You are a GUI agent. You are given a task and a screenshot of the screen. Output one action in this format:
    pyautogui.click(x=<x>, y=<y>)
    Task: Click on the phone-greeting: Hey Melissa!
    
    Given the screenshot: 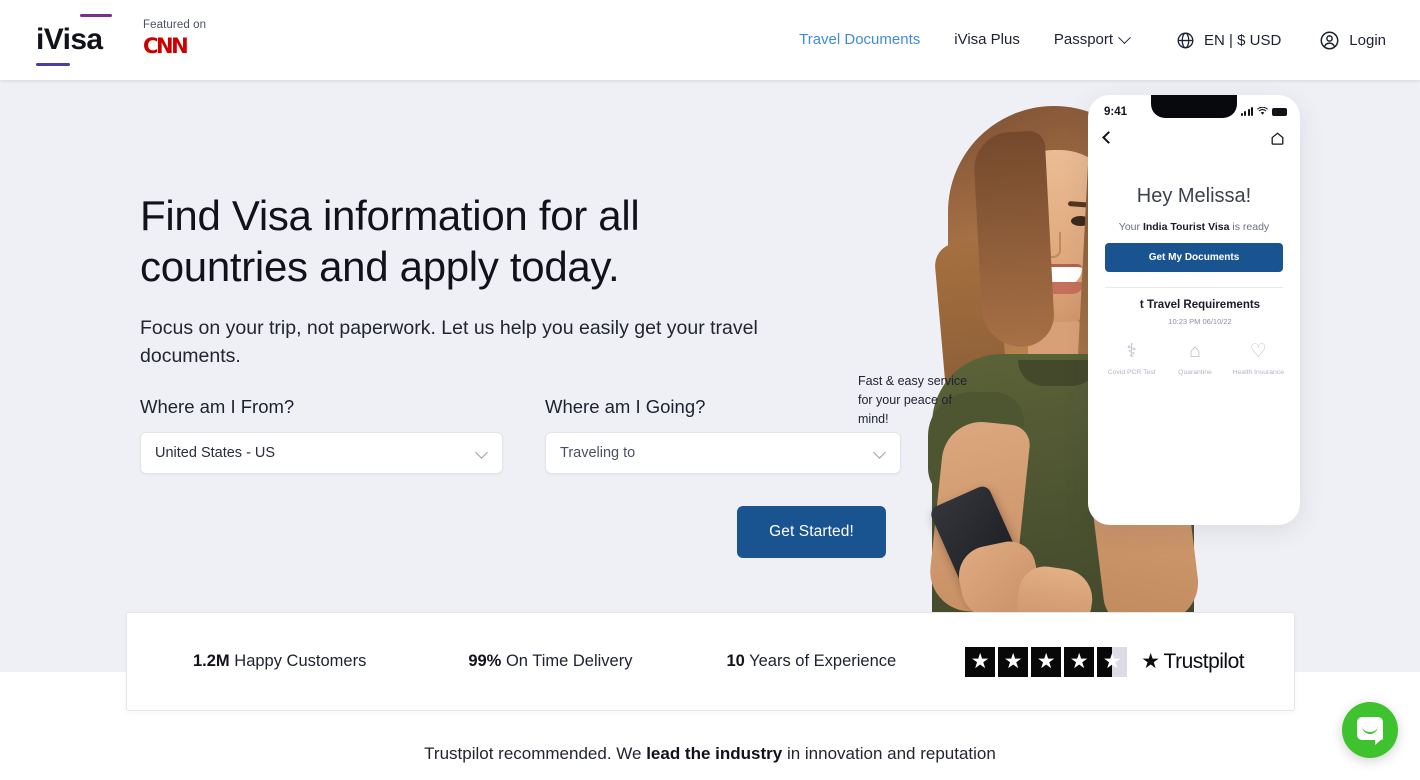 What is the action you would take?
    pyautogui.click(x=1194, y=196)
    